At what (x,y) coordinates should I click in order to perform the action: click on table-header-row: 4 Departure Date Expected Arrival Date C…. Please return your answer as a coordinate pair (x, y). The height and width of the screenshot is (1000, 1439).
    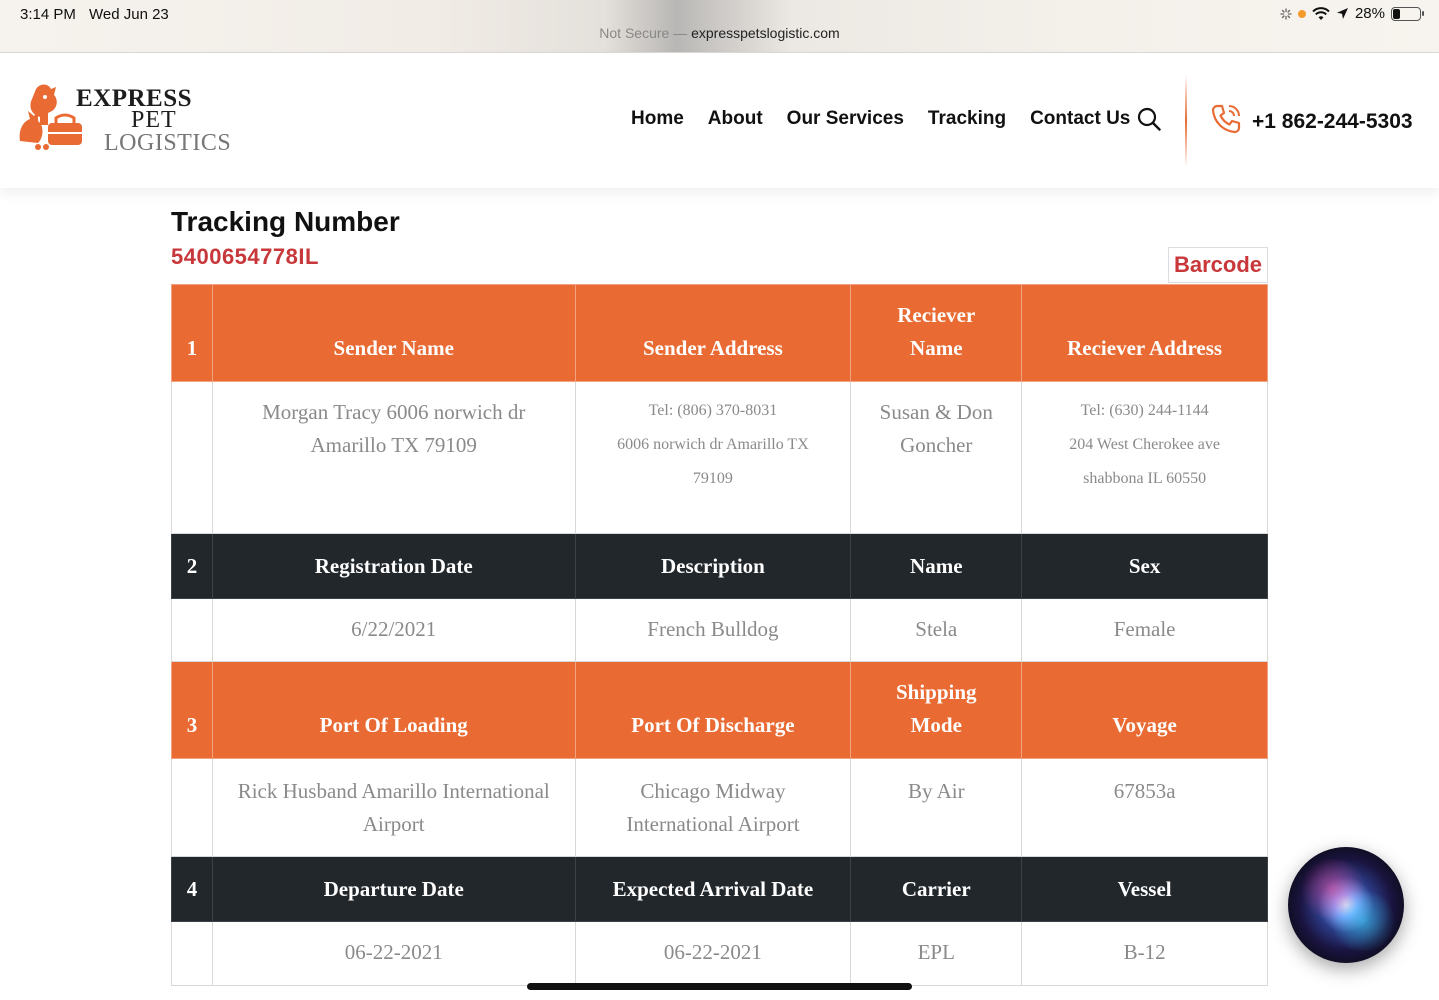
    Looking at the image, I should click on (719, 889).